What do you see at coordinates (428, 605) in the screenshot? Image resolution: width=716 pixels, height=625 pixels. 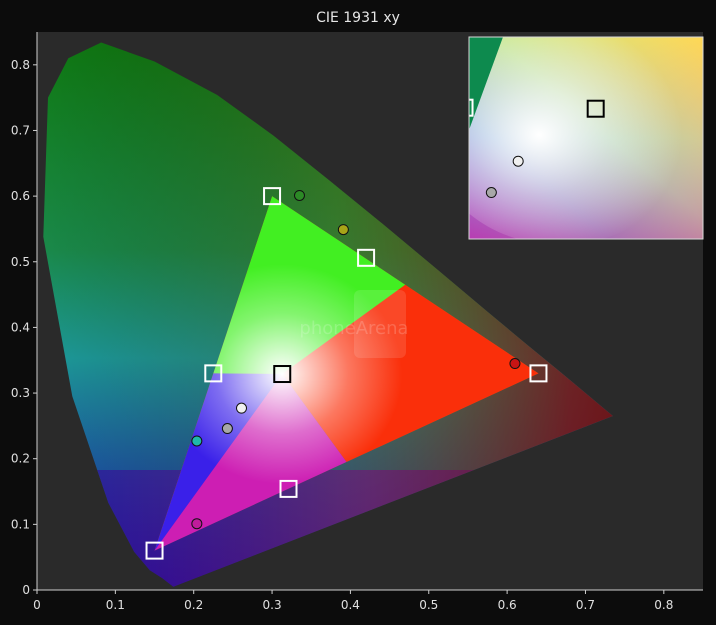 I see `x-tick-label: 0.5` at bounding box center [428, 605].